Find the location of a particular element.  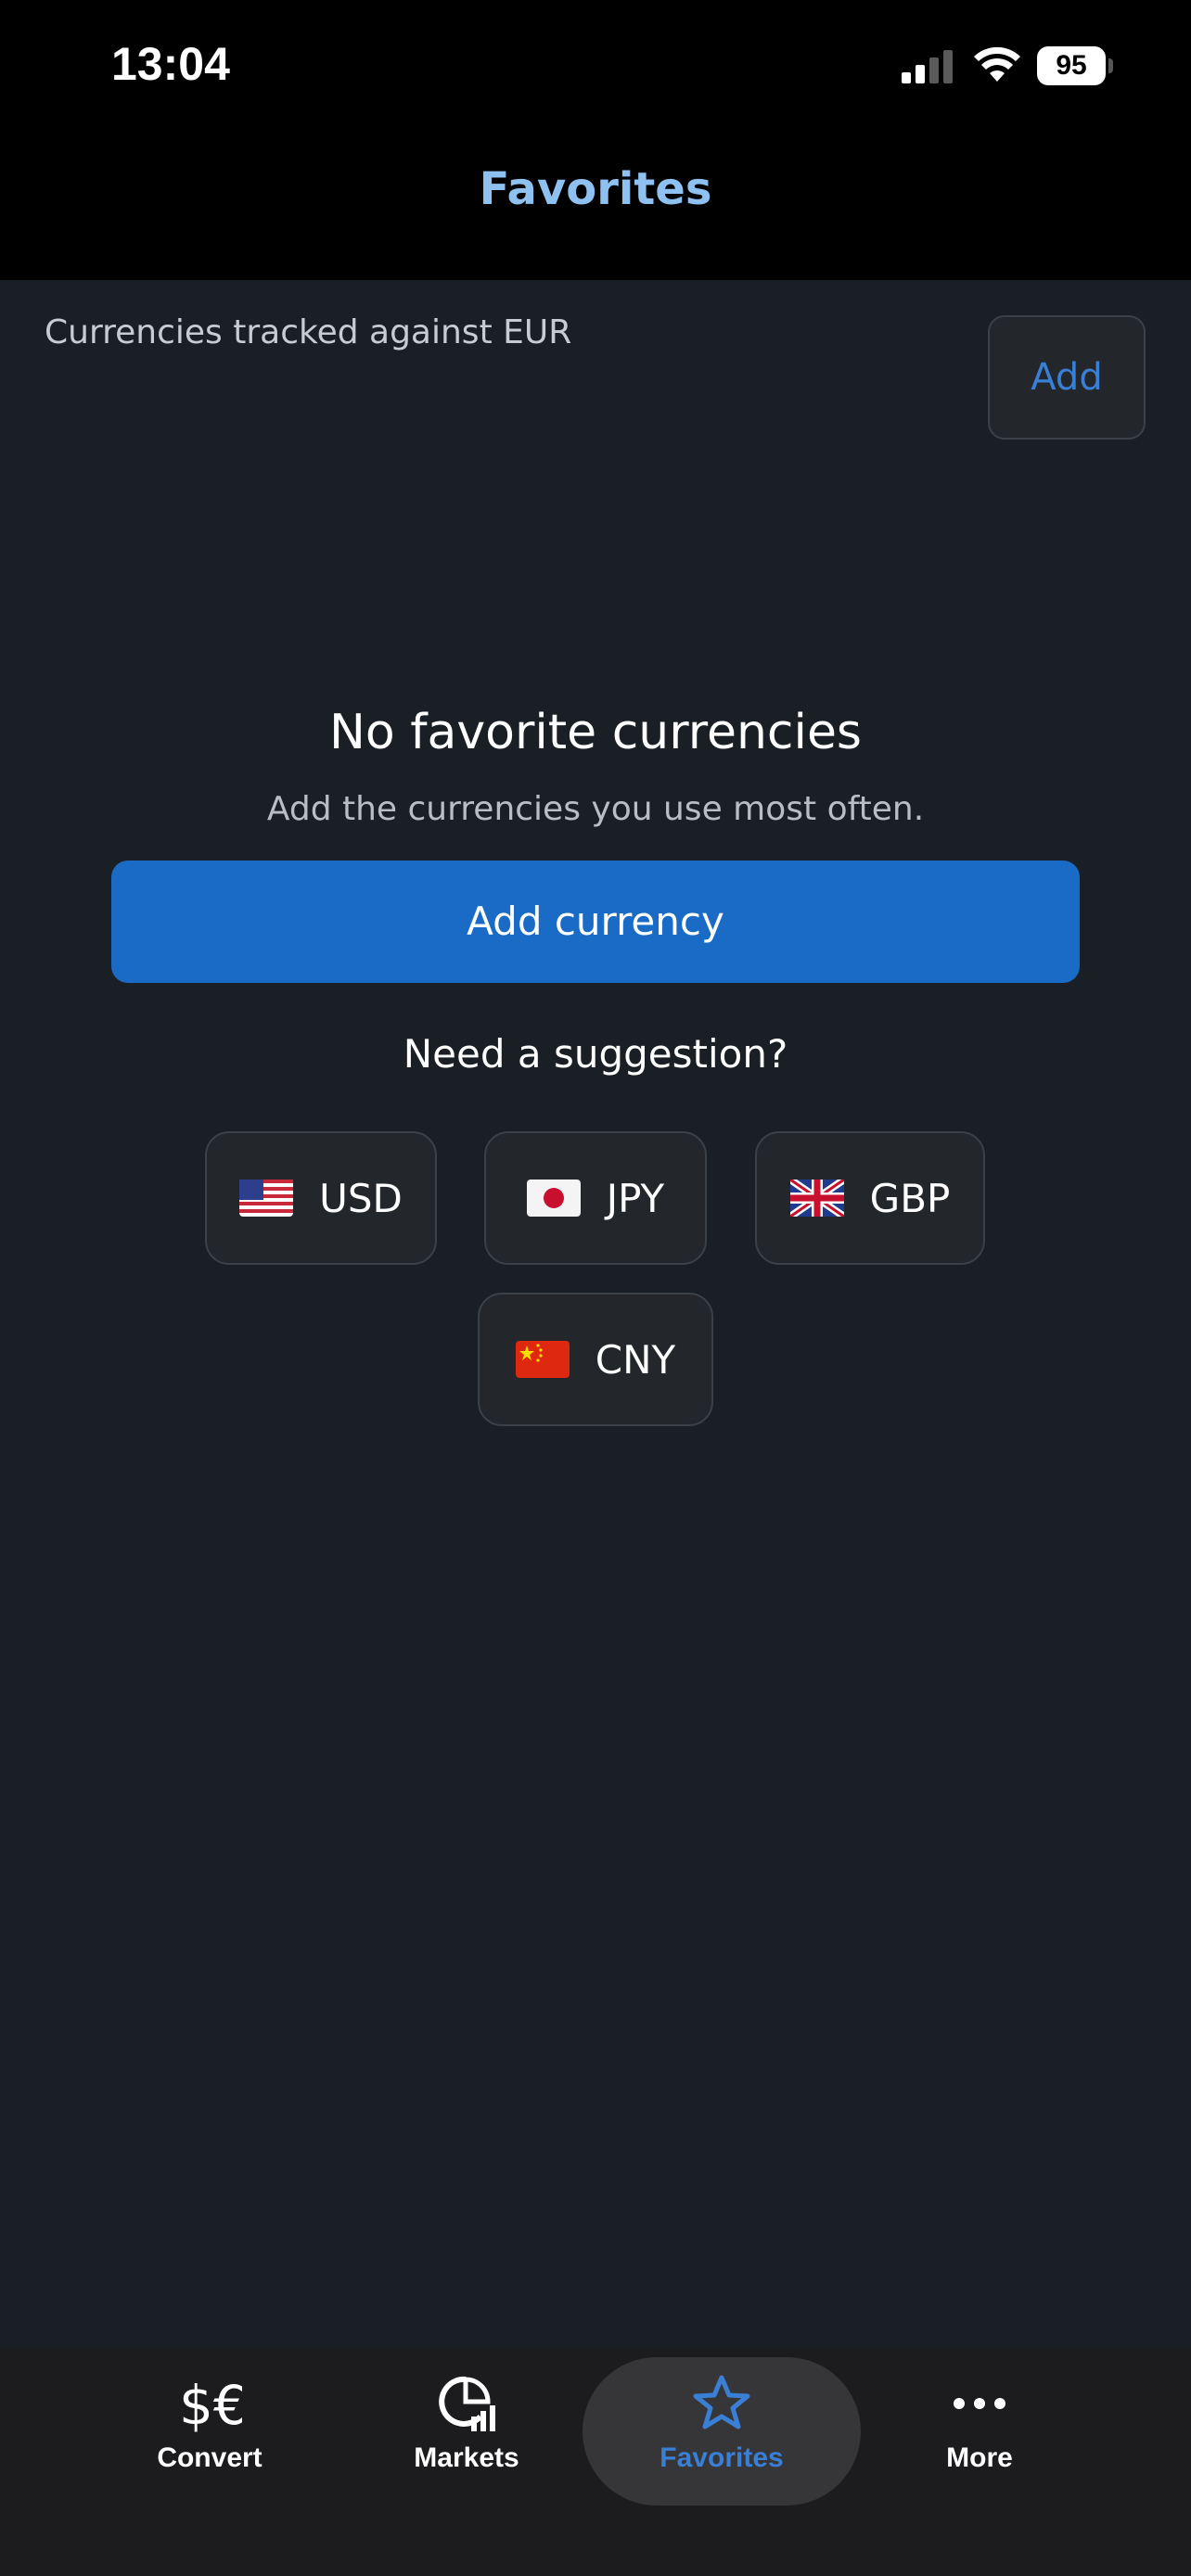

suggestion-chip-gbp: GBP is located at coordinates (870, 1198).